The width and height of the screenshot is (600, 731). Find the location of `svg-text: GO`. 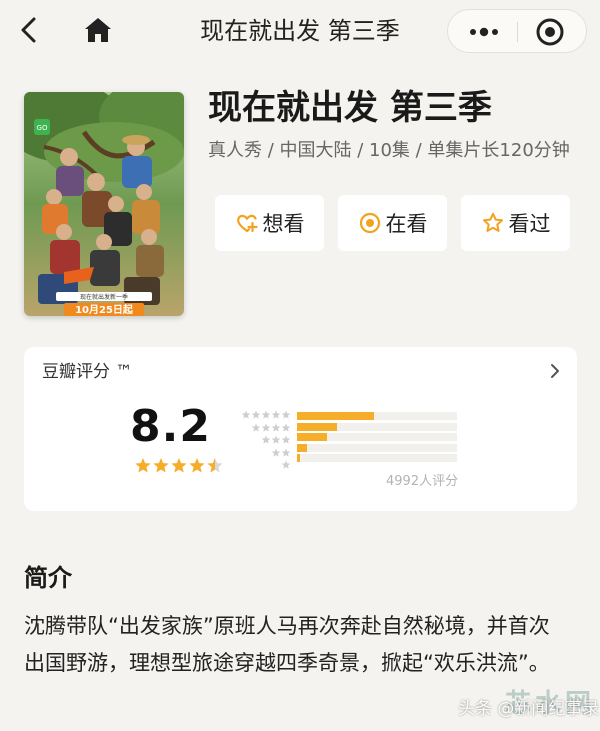

svg-text: GO is located at coordinates (42, 128).